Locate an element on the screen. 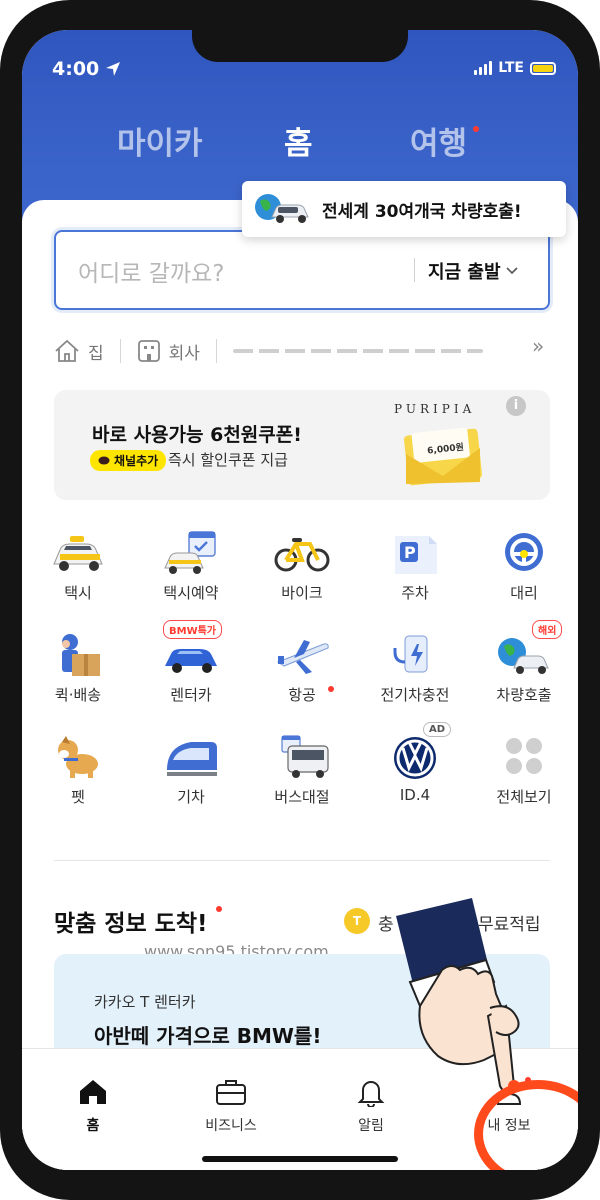  channel-add-chip: 채널추가 is located at coordinates (128, 460).